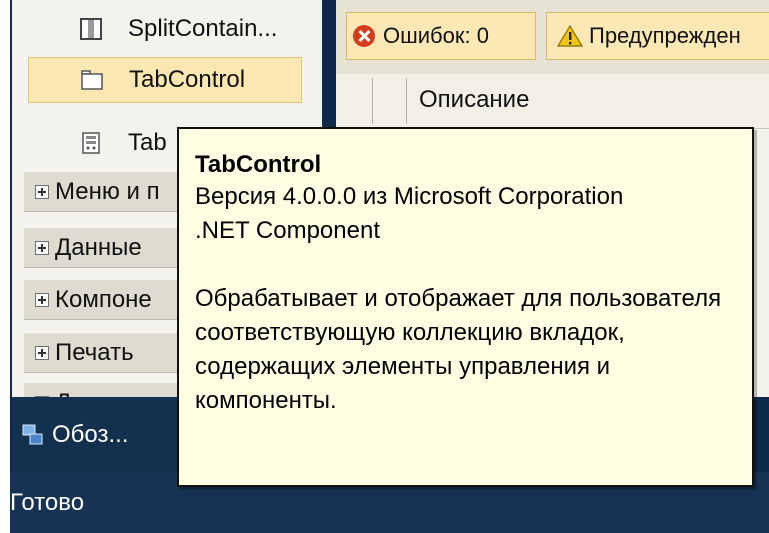 This screenshot has width=769, height=533. Describe the element at coordinates (570, 36) in the screenshot. I see `warning-icon` at that location.